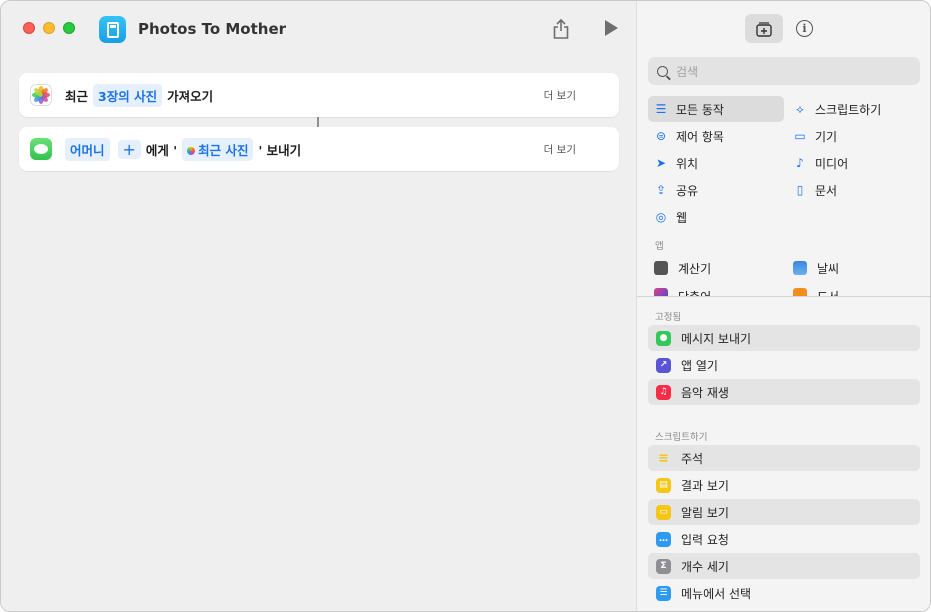  Describe the element at coordinates (716, 217) in the screenshot. I see `category-web: ◎ 웹` at that location.